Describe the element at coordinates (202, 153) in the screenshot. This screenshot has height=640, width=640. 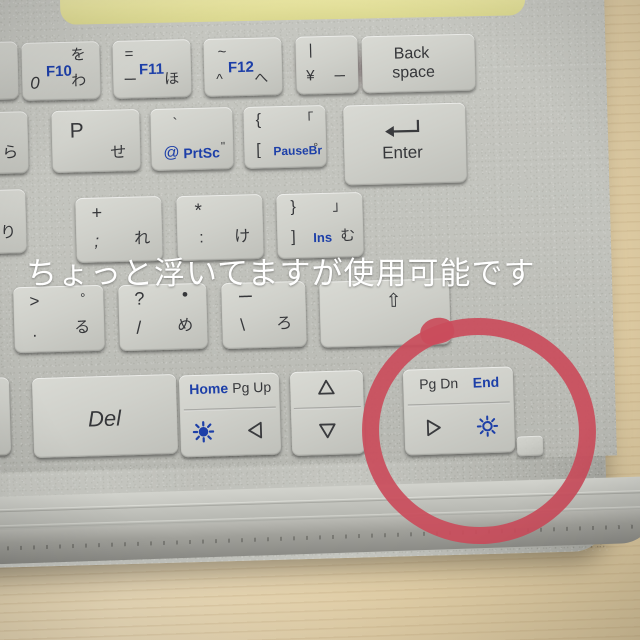
I see `key-at-prtsc-fn-label: PrtSc` at that location.